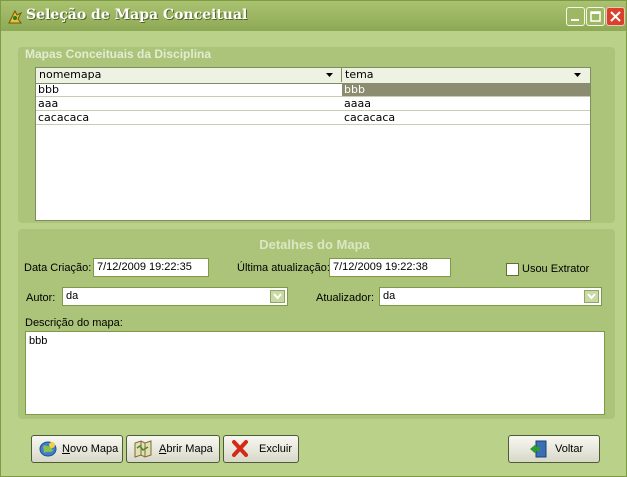  Describe the element at coordinates (276, 449) in the screenshot. I see `delete-label: Excluir` at that location.